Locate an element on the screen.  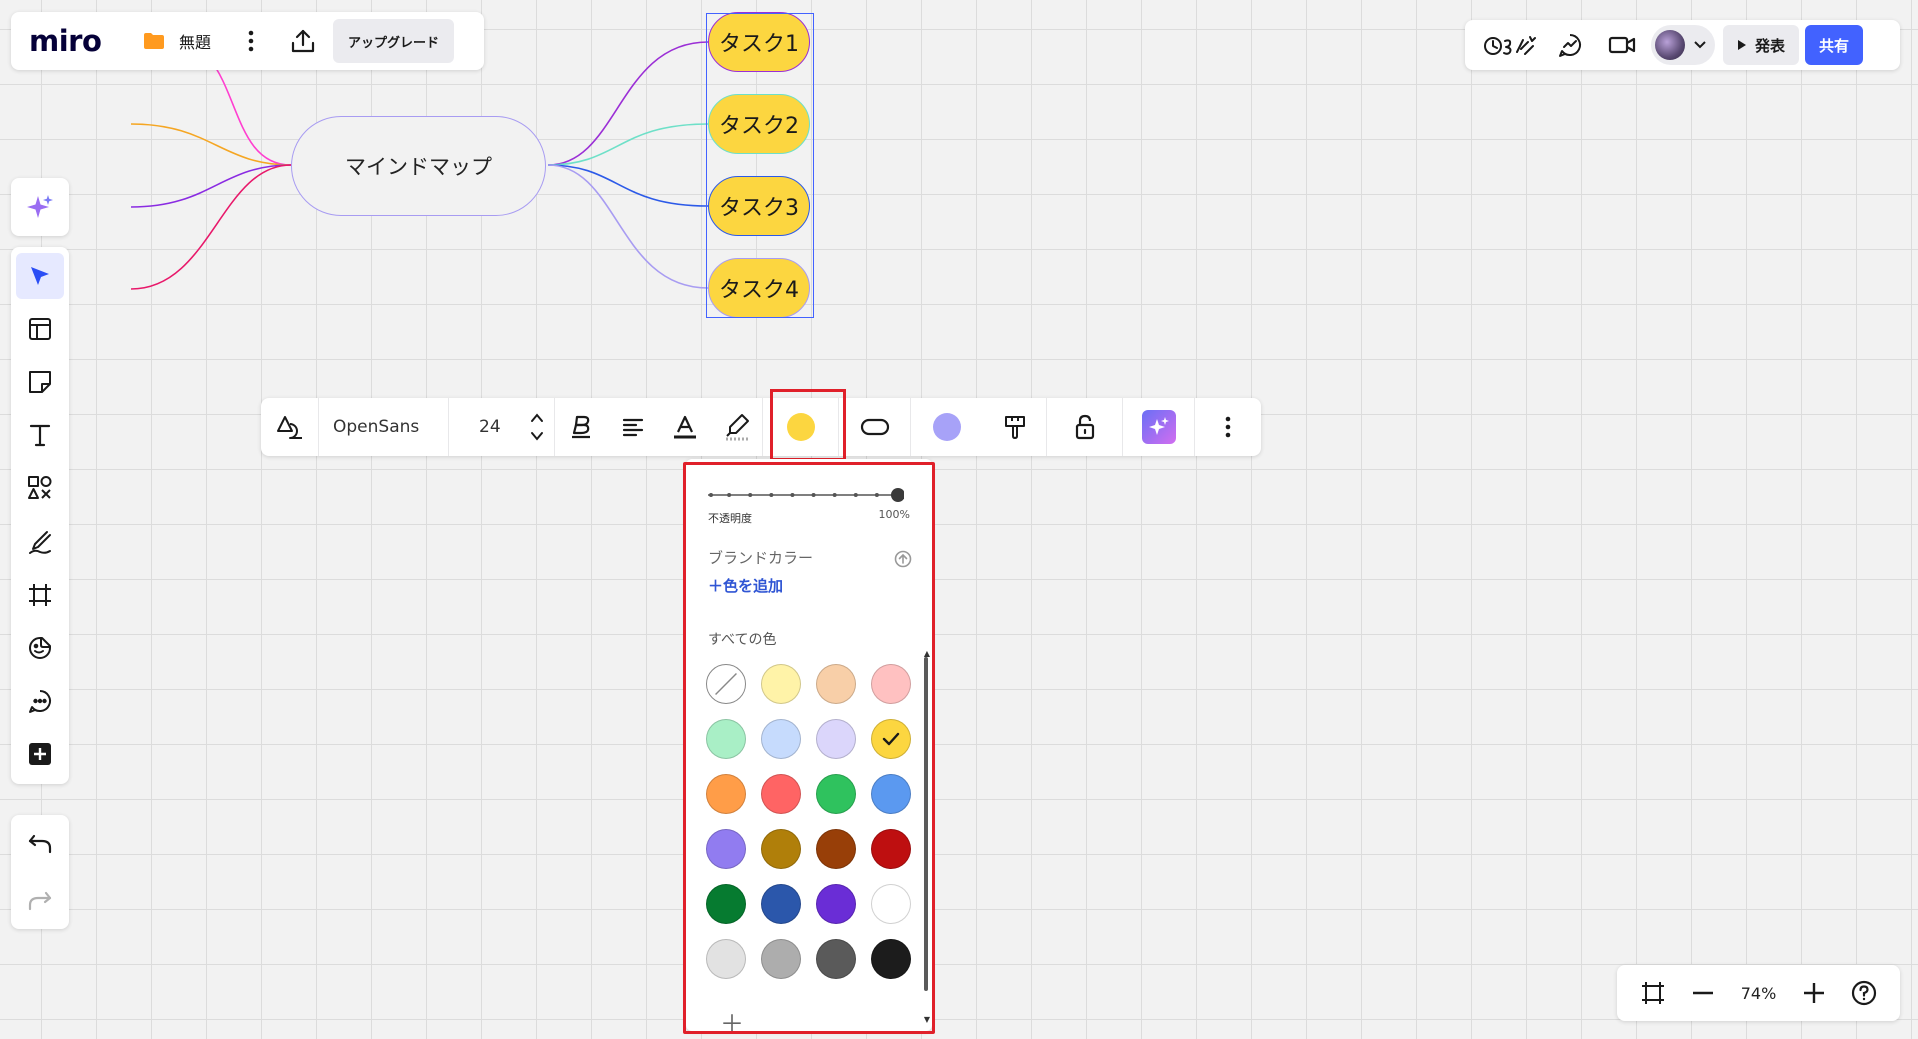
mindmap-task-node: タスク1 is located at coordinates (759, 42).